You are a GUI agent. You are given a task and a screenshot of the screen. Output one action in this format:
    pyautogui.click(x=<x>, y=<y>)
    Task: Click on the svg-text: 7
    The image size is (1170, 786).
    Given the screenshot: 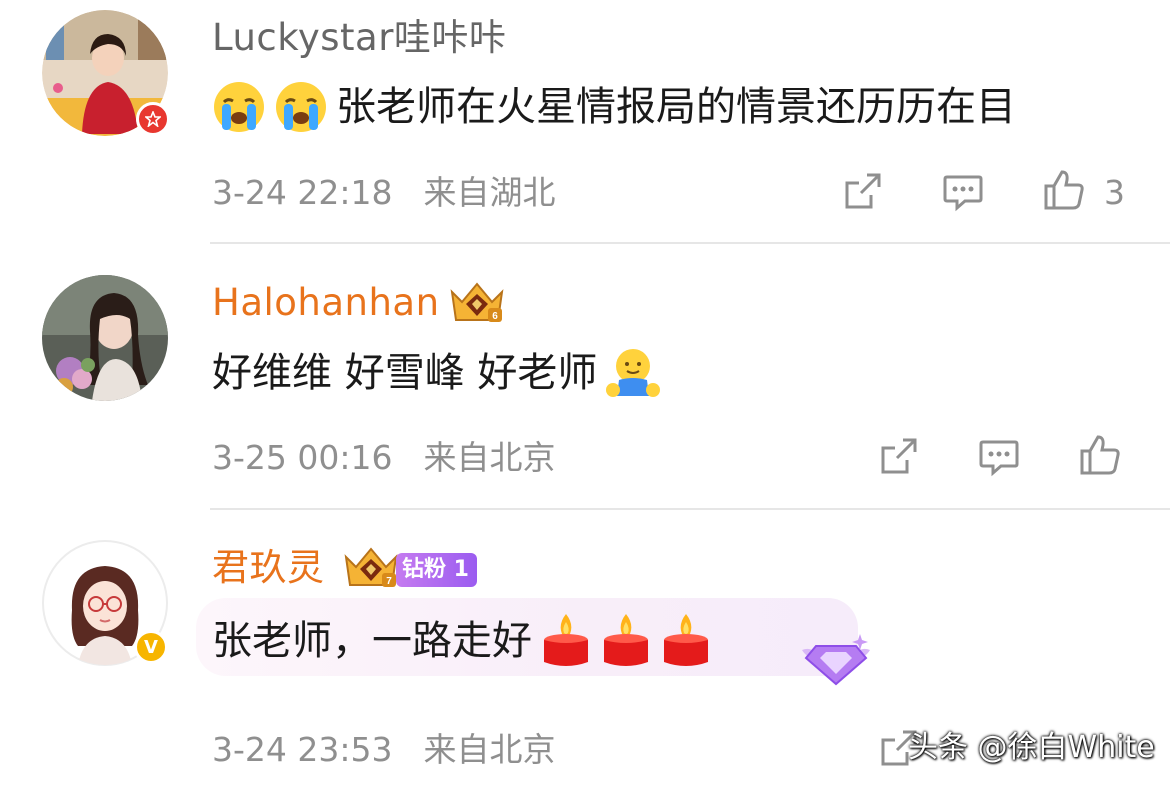 What is the action you would take?
    pyautogui.click(x=389, y=581)
    